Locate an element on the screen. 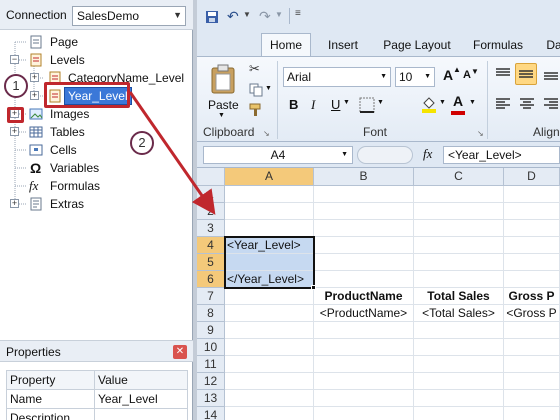 The width and height of the screenshot is (560, 420). annotation-overlay is located at coordinates (172, 153).